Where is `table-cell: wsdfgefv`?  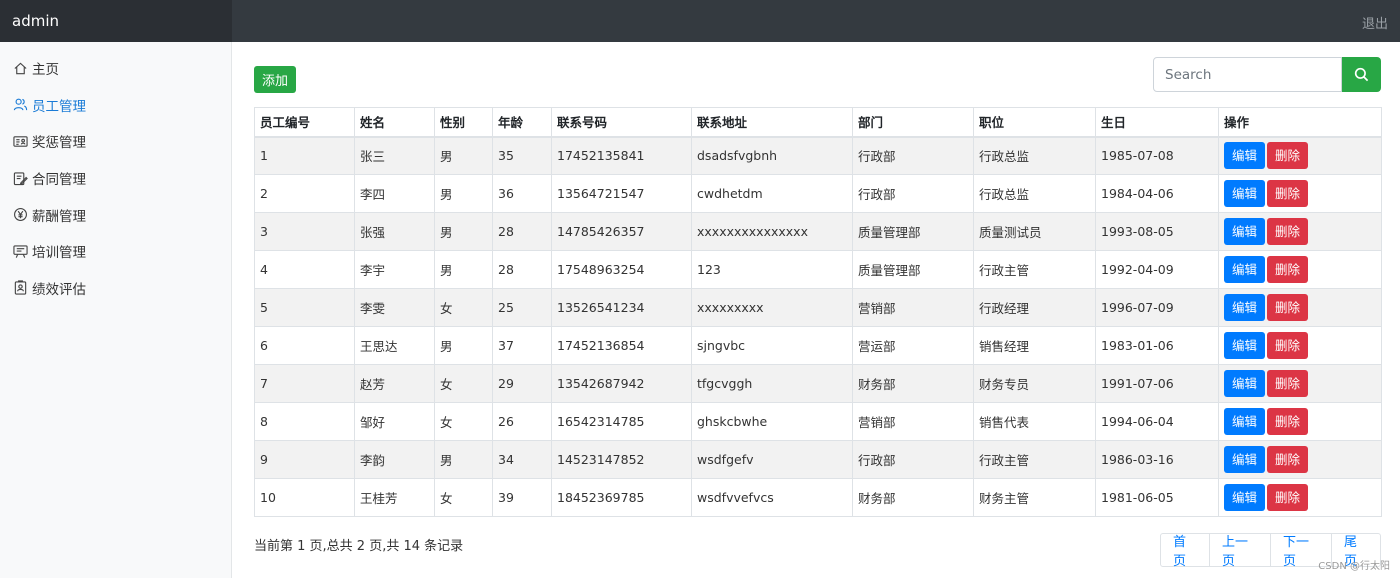
table-cell: wsdfgefv is located at coordinates (772, 459).